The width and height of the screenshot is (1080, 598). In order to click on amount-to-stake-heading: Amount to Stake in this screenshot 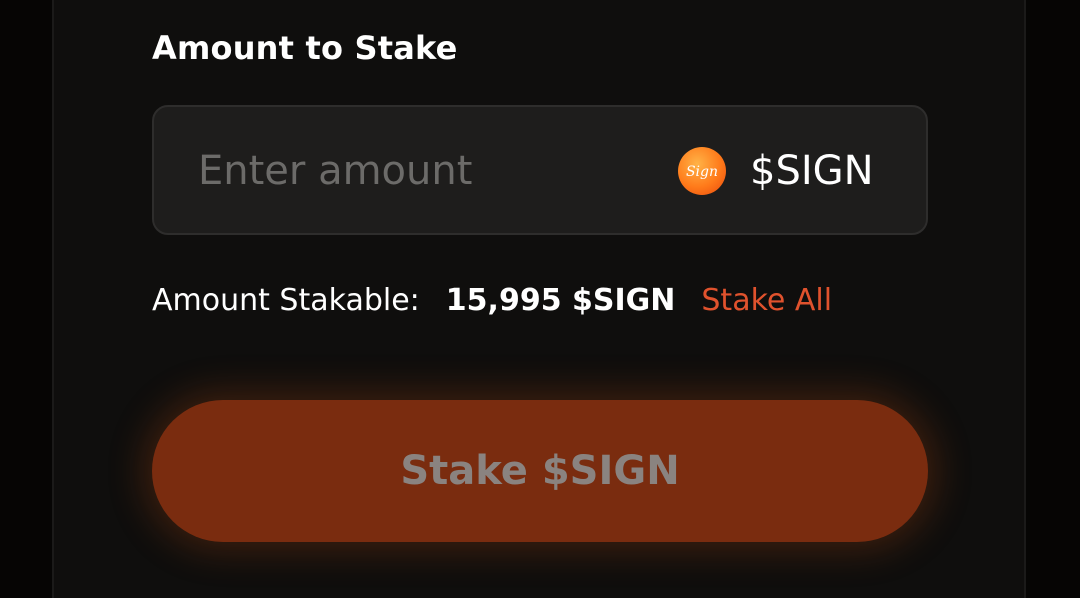, I will do `click(305, 48)`.